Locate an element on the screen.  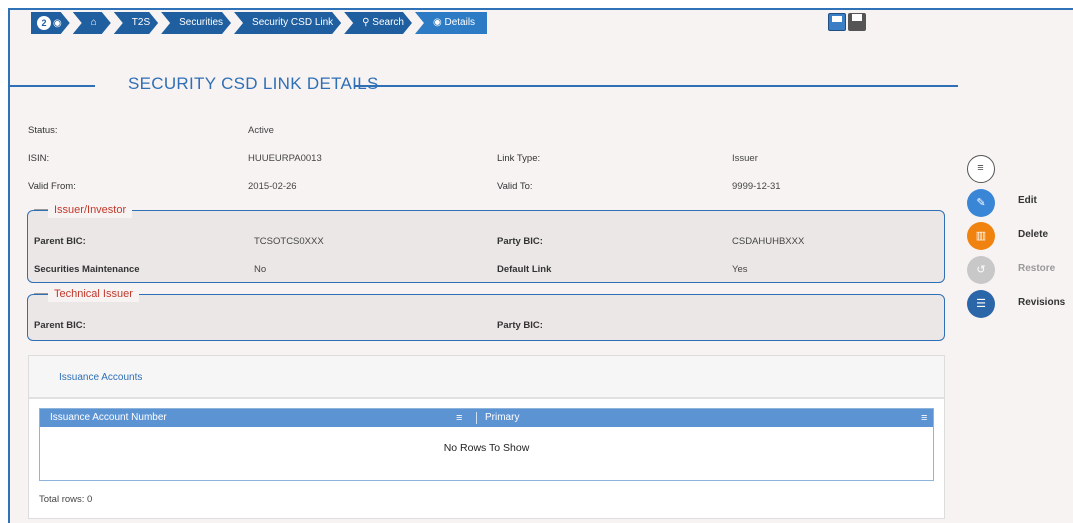
revisions-button: ☰ is located at coordinates (981, 304).